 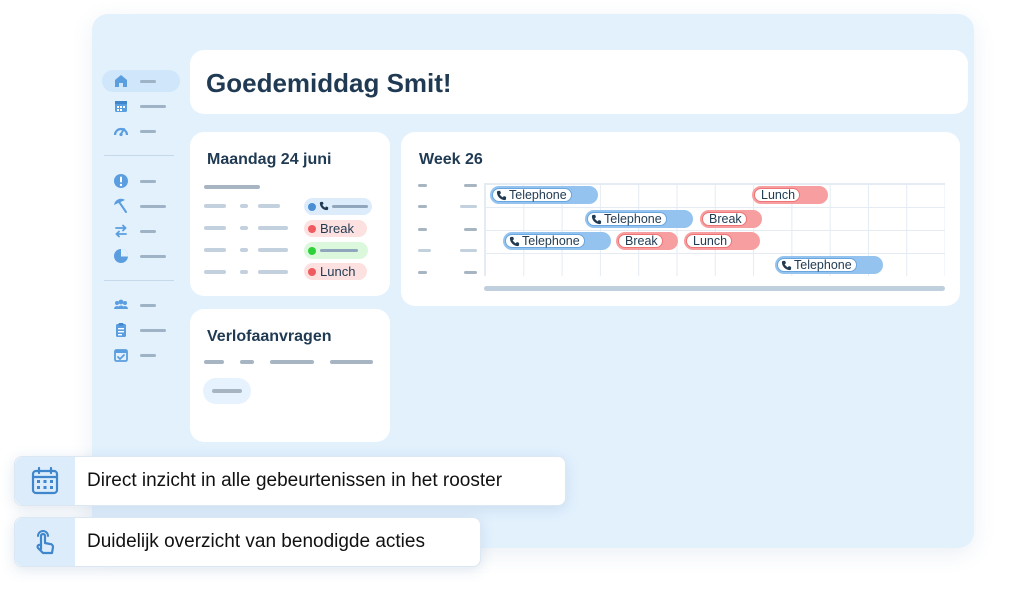 What do you see at coordinates (121, 330) in the screenshot?
I see `clipboard-icon` at bounding box center [121, 330].